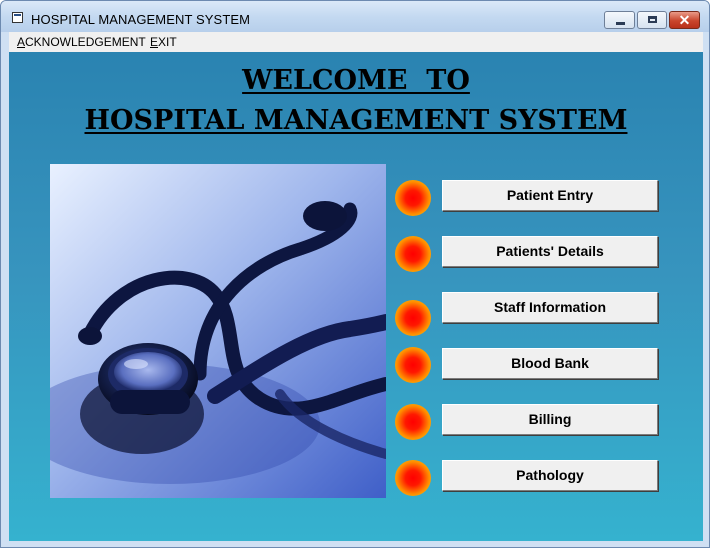 This screenshot has width=712, height=550. I want to click on minimize-button, so click(619, 20).